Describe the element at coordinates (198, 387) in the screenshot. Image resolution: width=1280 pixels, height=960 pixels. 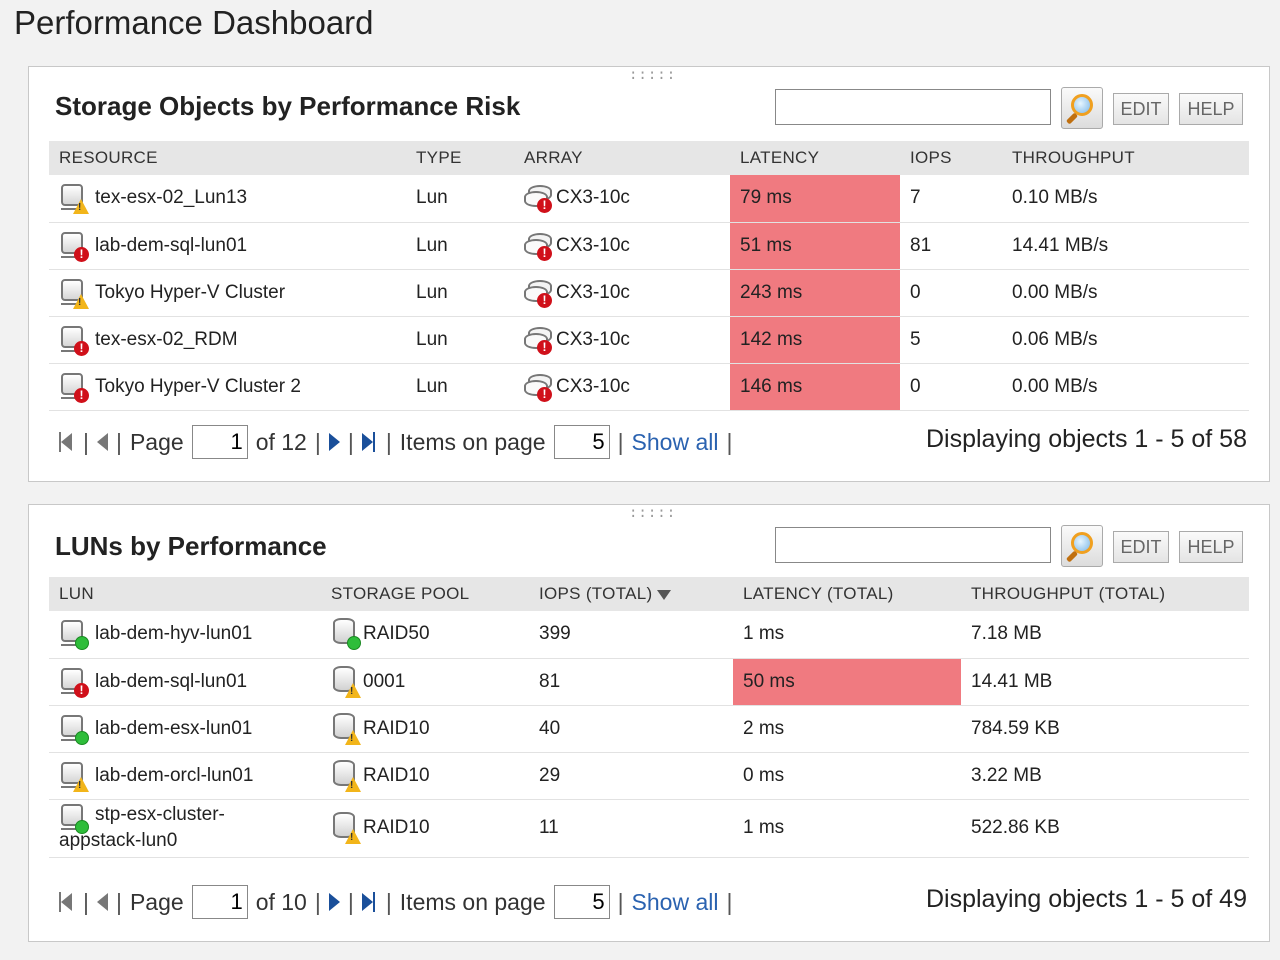
I see `resource-link: Tokyo Hyper-V Cluster 2` at that location.